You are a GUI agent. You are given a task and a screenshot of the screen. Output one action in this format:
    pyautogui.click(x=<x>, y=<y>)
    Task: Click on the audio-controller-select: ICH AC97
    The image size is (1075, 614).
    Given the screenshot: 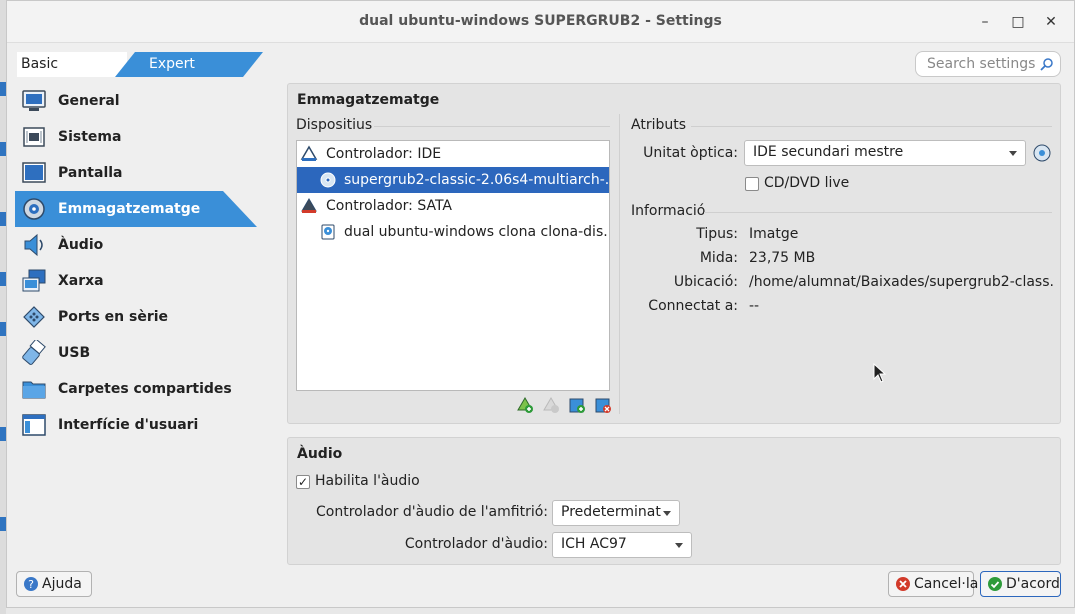 What is the action you would take?
    pyautogui.click(x=622, y=545)
    